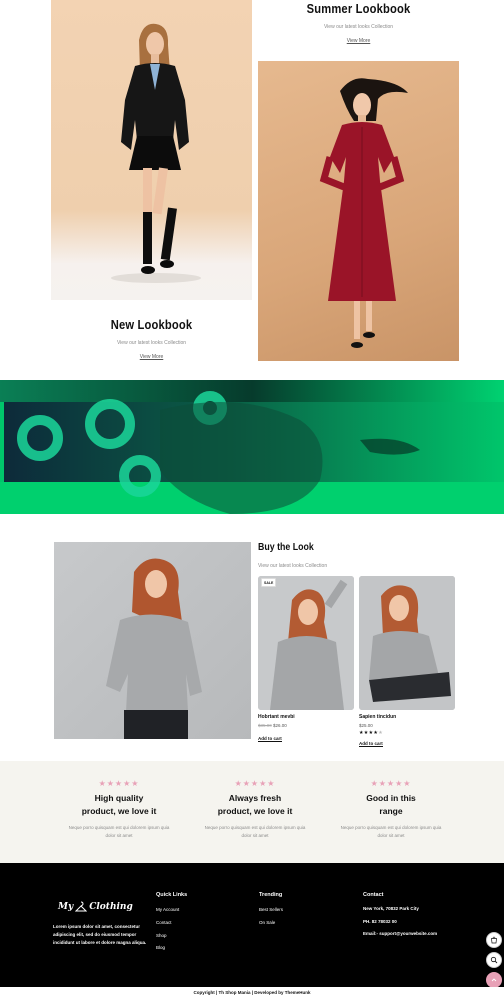 The width and height of the screenshot is (504, 1000). I want to click on green-abstract-art, so click(252, 447).